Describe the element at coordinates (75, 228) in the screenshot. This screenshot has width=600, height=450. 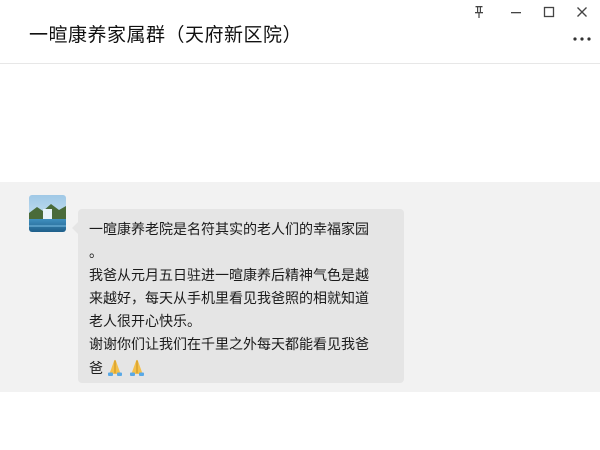
I see `bubble-tail` at that location.